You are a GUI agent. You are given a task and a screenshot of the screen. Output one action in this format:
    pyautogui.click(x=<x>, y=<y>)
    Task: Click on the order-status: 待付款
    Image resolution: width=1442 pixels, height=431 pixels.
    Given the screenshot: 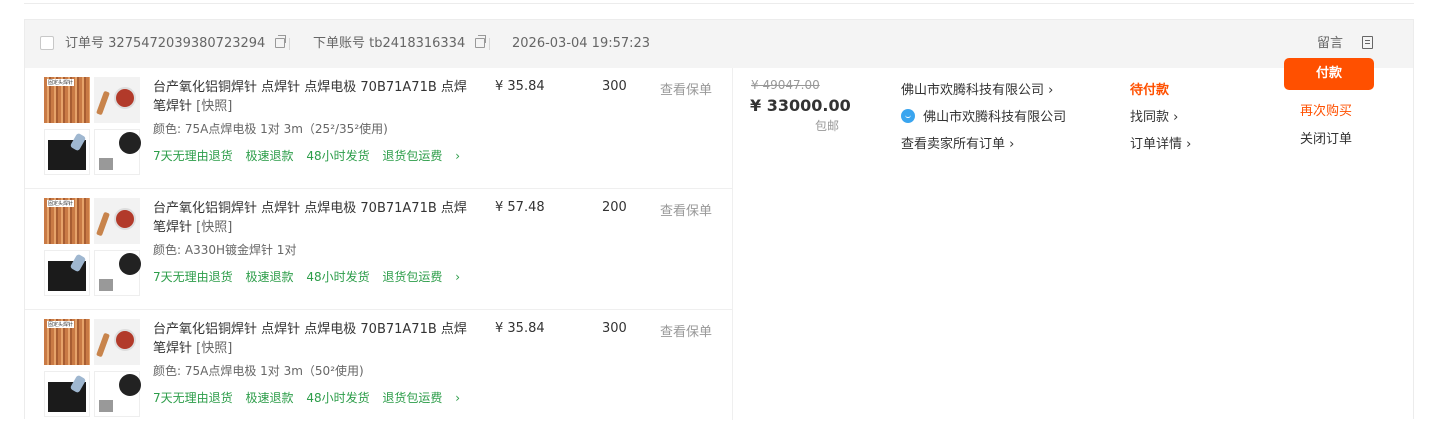 What is the action you would take?
    pyautogui.click(x=1150, y=90)
    